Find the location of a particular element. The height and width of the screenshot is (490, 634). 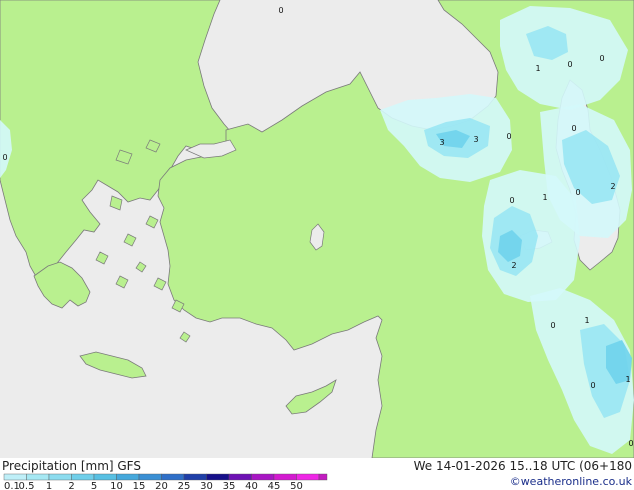

legend-tick-label: 0.5 is located at coordinates (27, 485).